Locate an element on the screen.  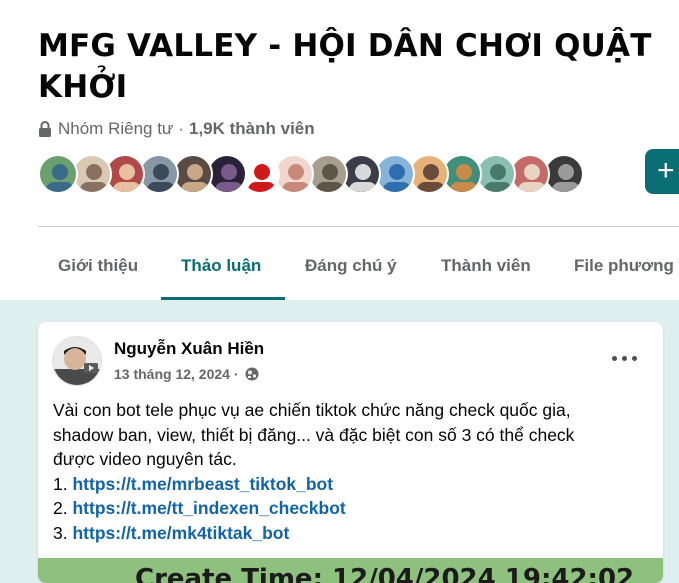
invite-button: + is located at coordinates (662, 171).